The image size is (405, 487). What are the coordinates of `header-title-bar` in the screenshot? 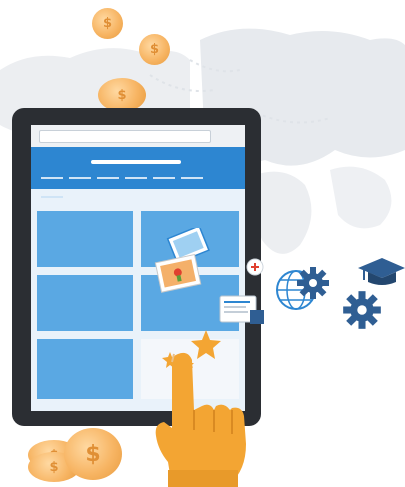 It's located at (136, 162).